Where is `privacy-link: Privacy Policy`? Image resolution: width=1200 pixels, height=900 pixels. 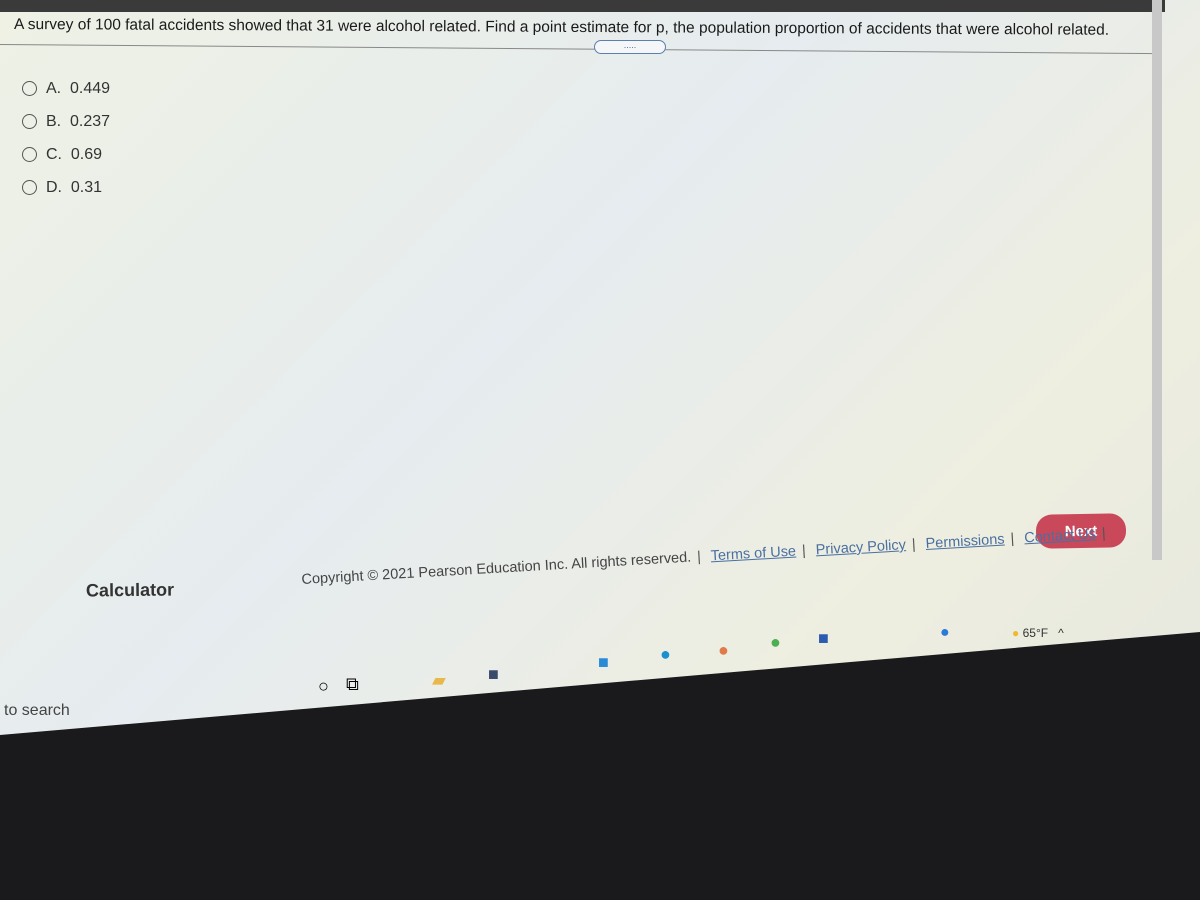
privacy-link: Privacy Policy is located at coordinates (860, 547).